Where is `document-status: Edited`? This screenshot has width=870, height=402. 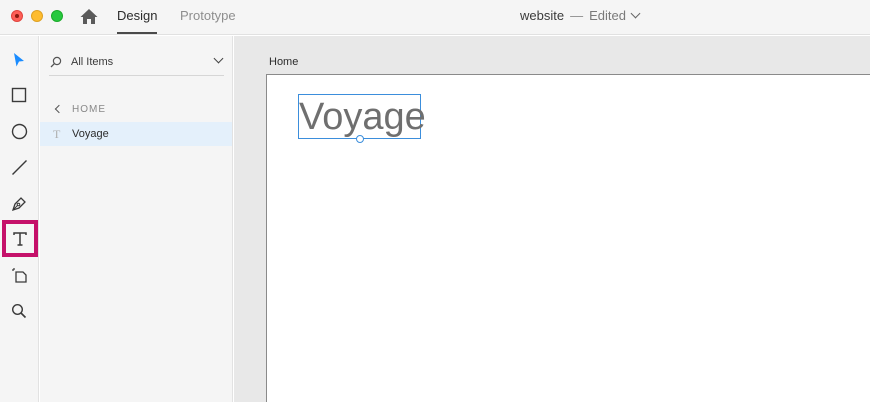 document-status: Edited is located at coordinates (607, 15).